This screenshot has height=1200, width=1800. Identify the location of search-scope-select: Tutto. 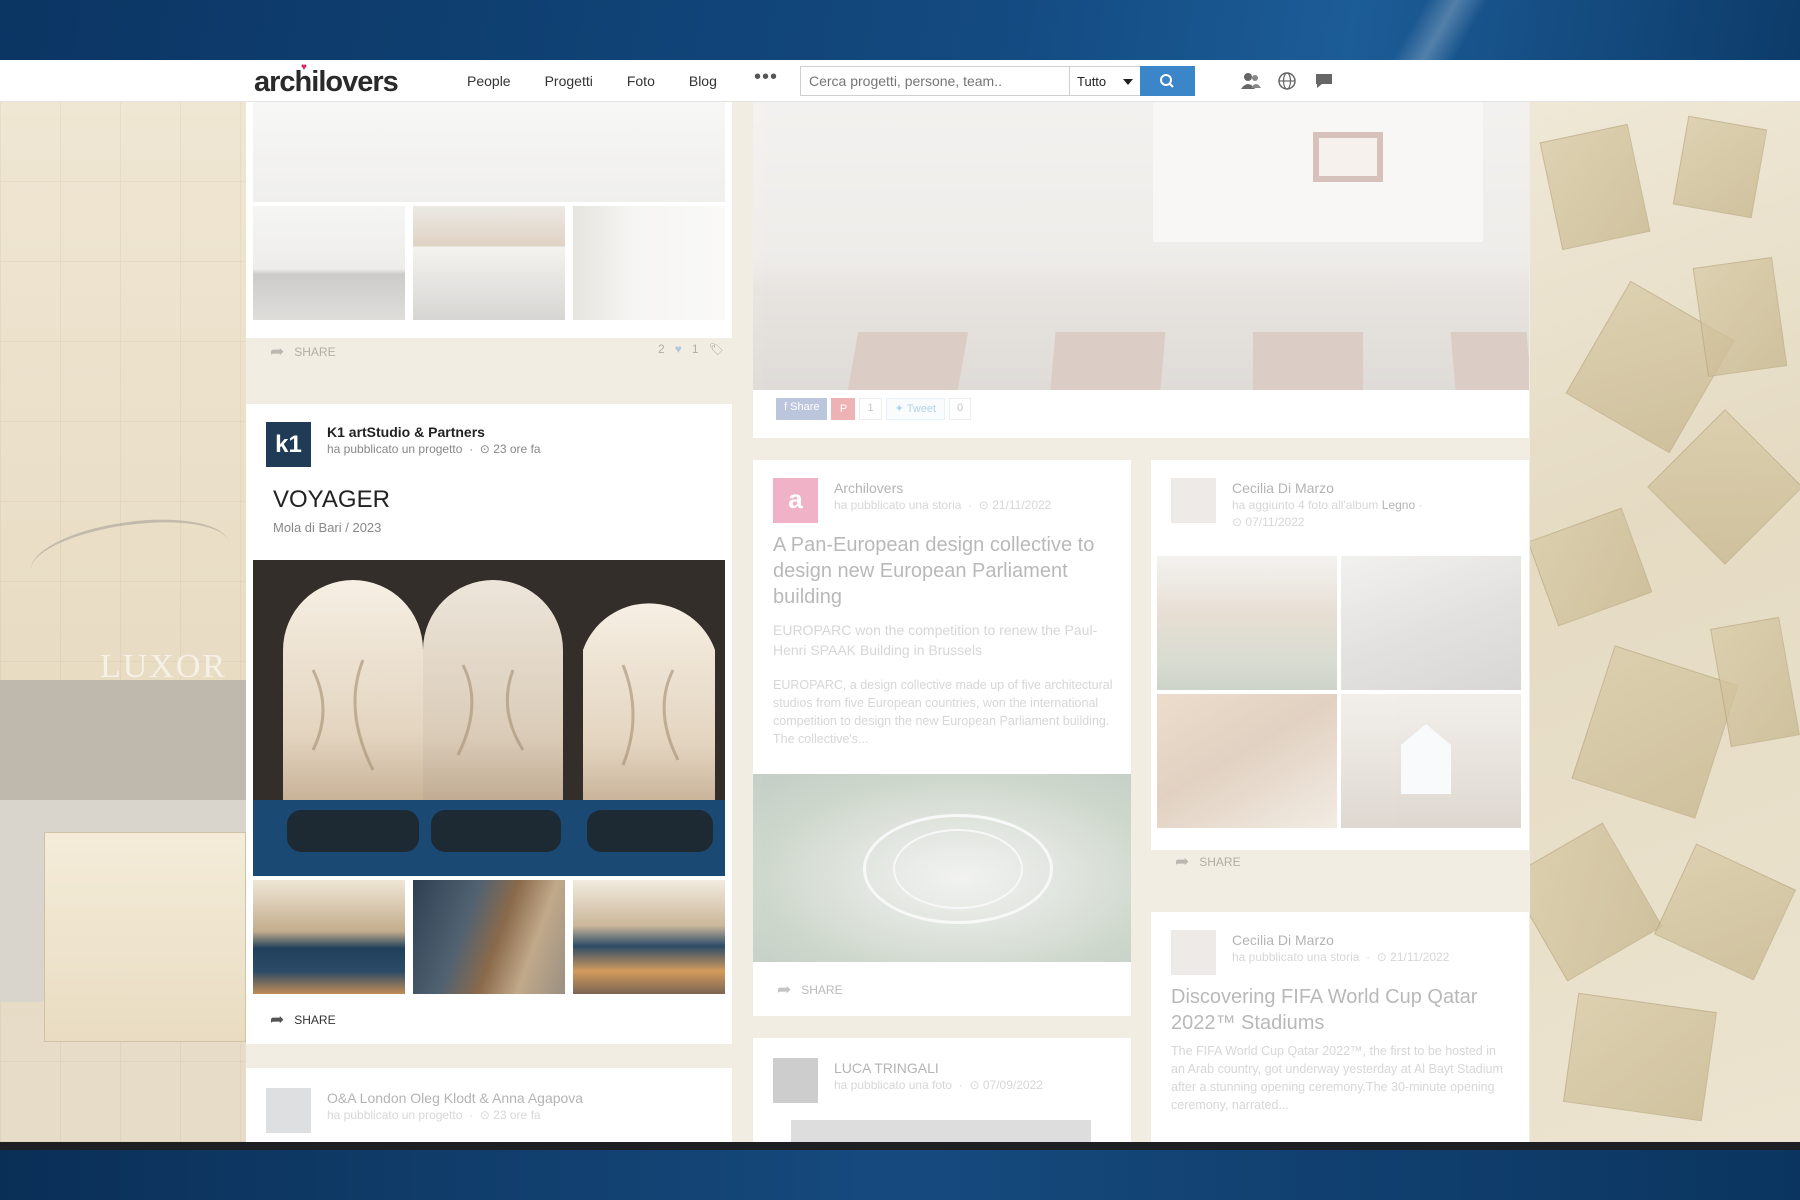
(1105, 81).